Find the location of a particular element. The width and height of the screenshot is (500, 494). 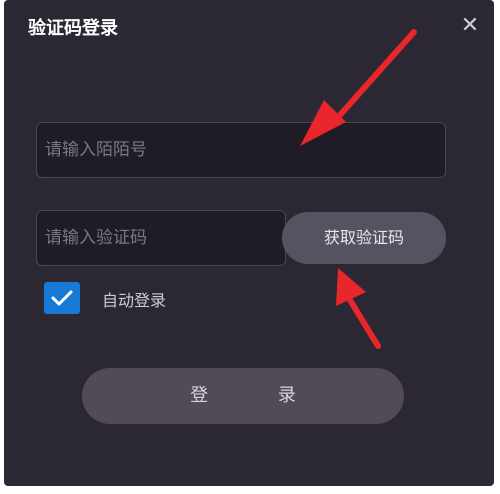

verification-code-input is located at coordinates (161, 238).